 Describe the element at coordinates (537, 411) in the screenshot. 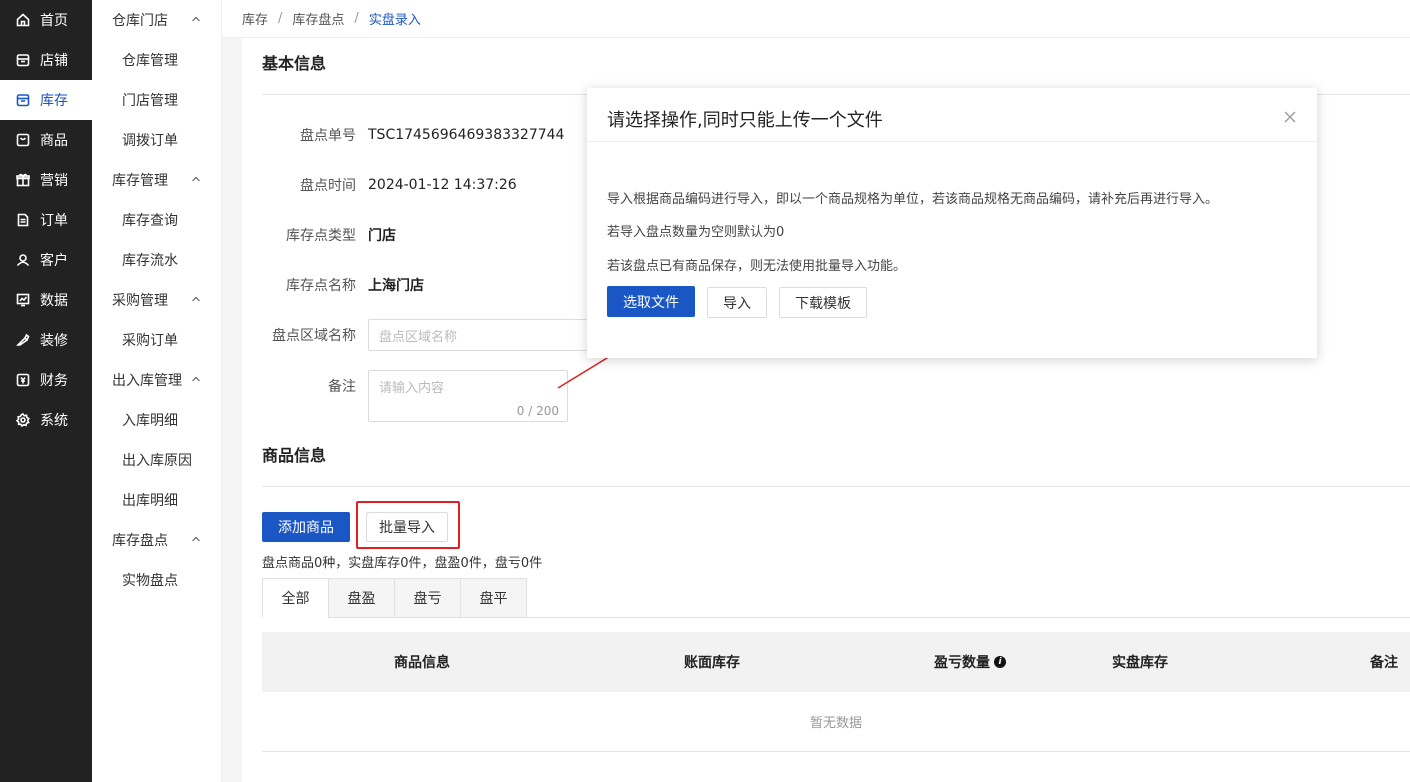

I see `char-counter: 0 / 200` at that location.